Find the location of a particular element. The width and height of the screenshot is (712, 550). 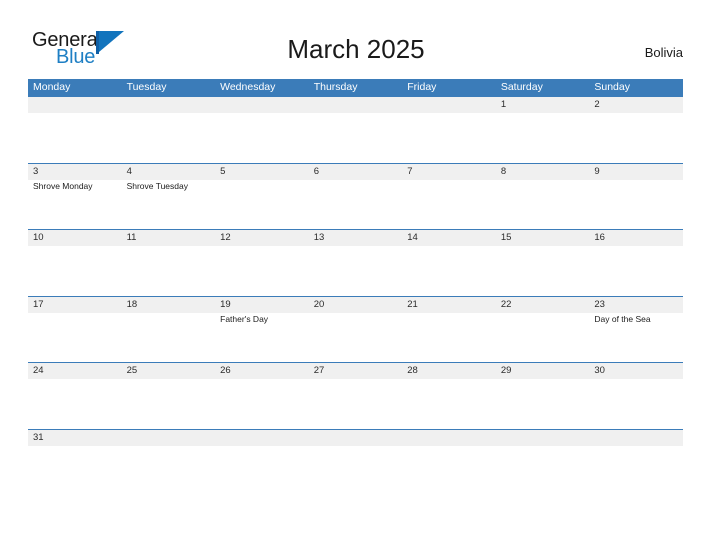

day-number: 28 is located at coordinates (449, 371).